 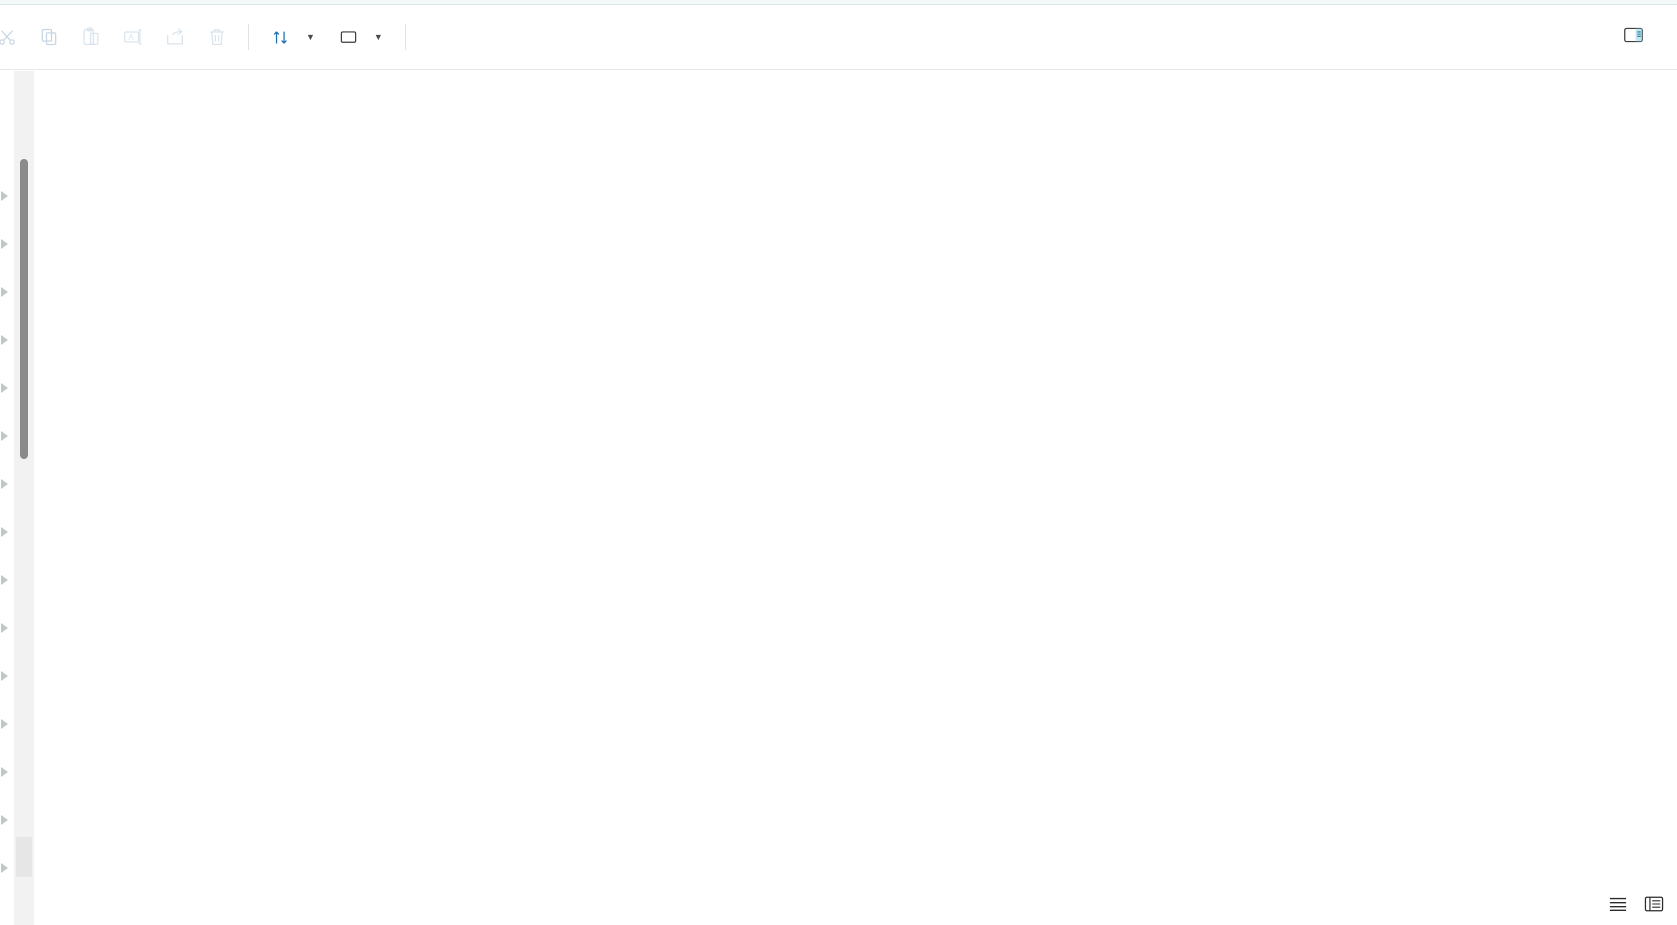 I want to click on trash-icon, so click(x=217, y=37).